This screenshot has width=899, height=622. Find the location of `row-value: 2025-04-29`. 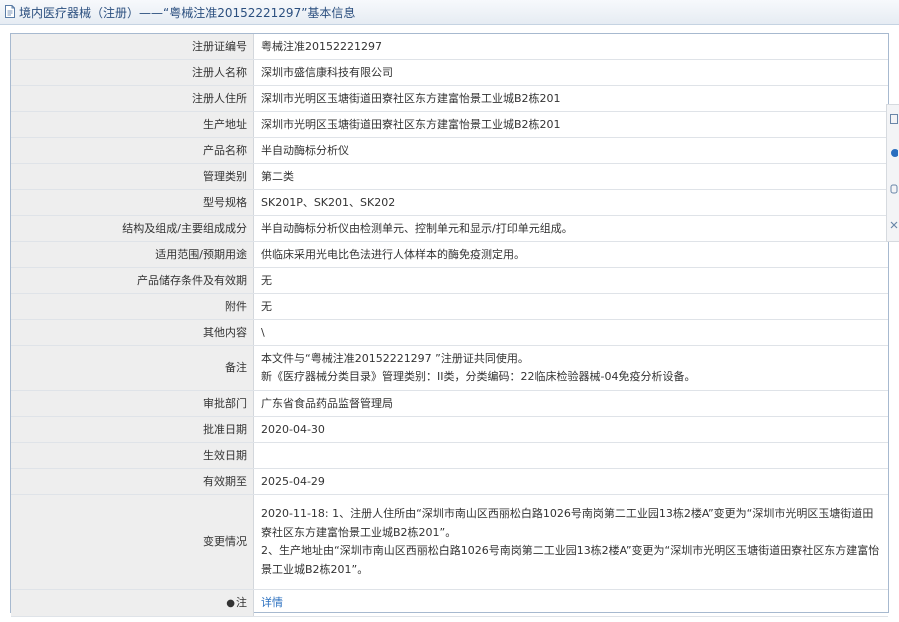

row-value: 2025-04-29 is located at coordinates (570, 481).